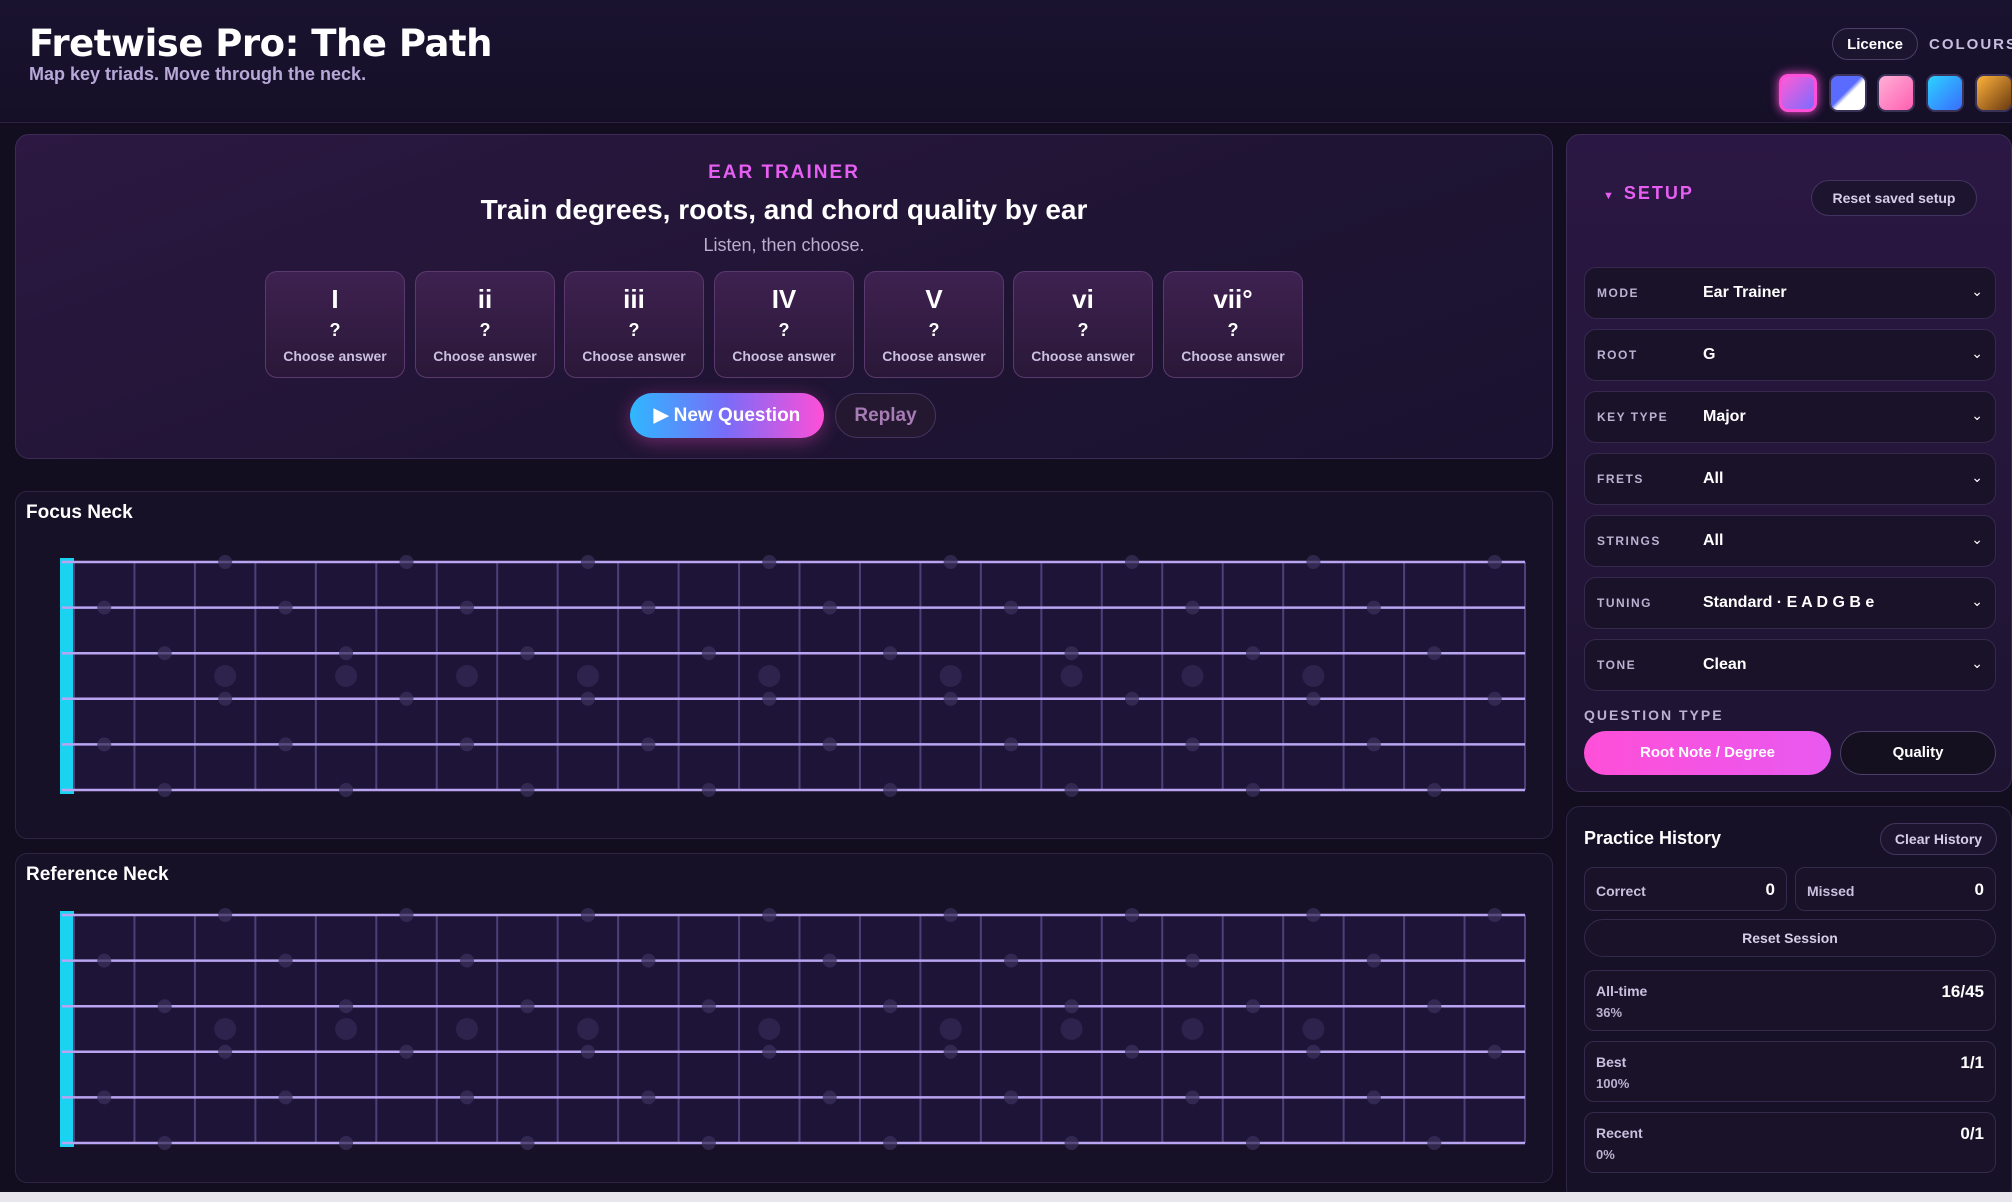 This screenshot has height=1202, width=2012. I want to click on key-type-select: KEY TYPE Major ⌄, so click(1790, 417).